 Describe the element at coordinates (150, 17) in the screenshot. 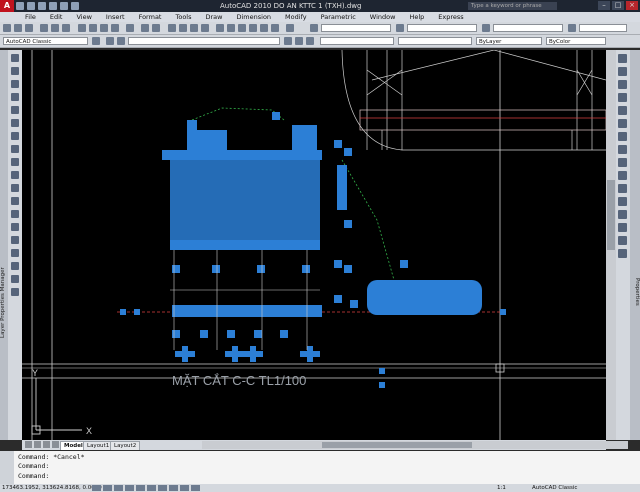

I see `menu-format: Format` at that location.